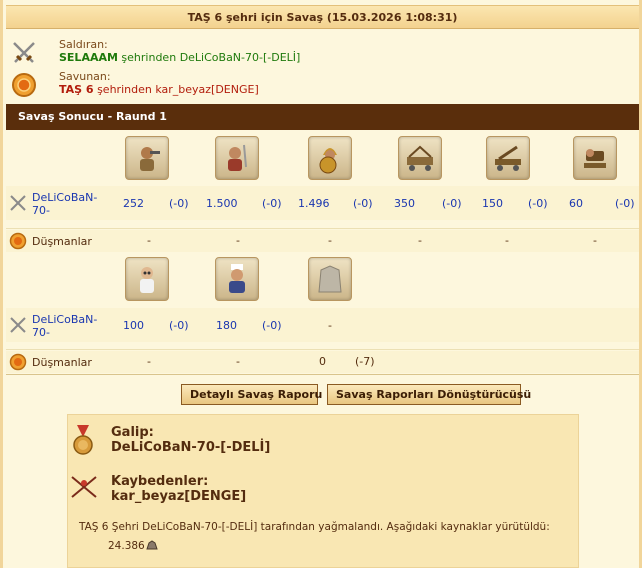 The image size is (642, 568). What do you see at coordinates (508, 158) in the screenshot?
I see `catapult-unit-icon` at bounding box center [508, 158].